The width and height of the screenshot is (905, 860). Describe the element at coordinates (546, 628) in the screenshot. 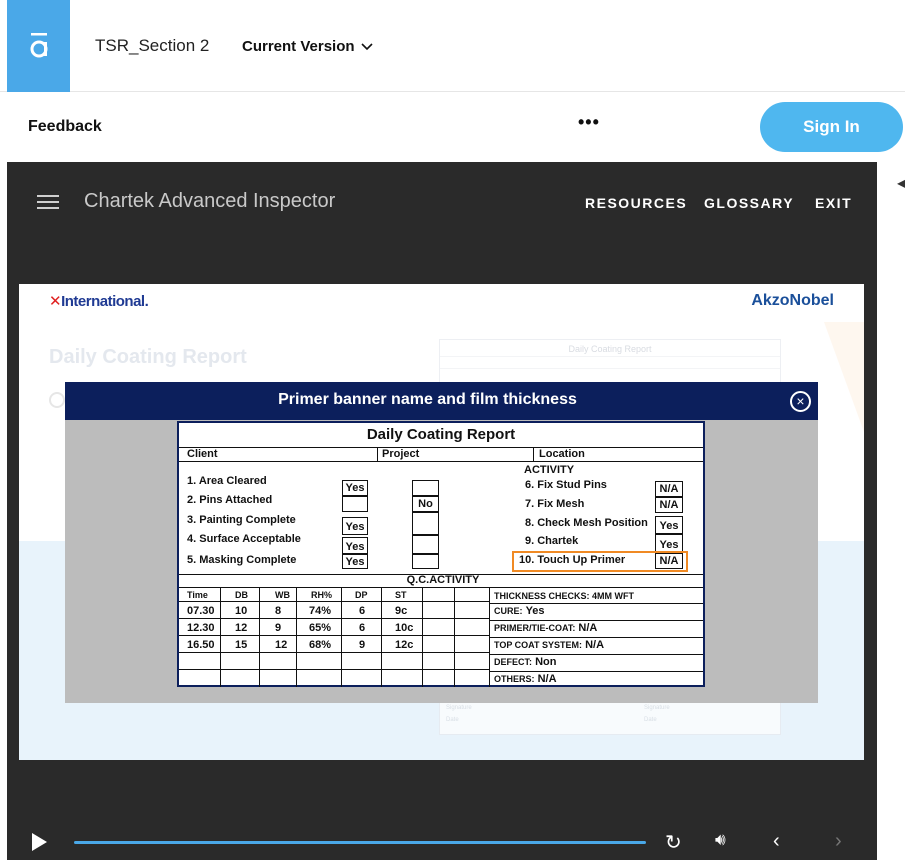

I see `check-item: PRIMER/TIE-COAT: N/A` at that location.